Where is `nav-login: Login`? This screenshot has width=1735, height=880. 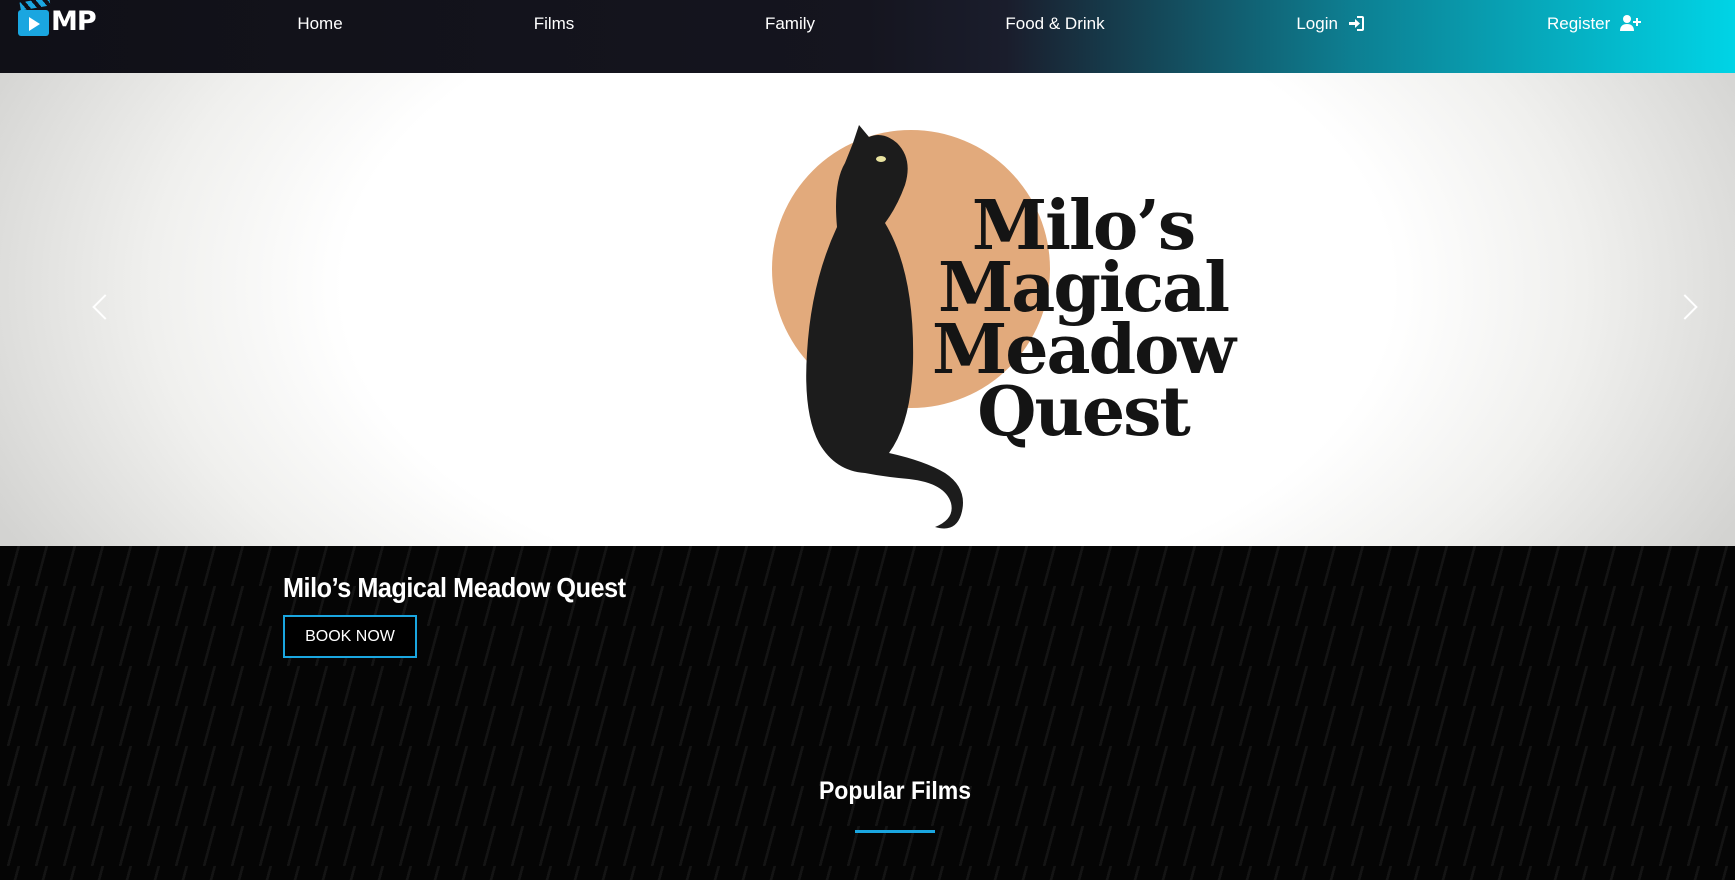
nav-login: Login is located at coordinates (1330, 25).